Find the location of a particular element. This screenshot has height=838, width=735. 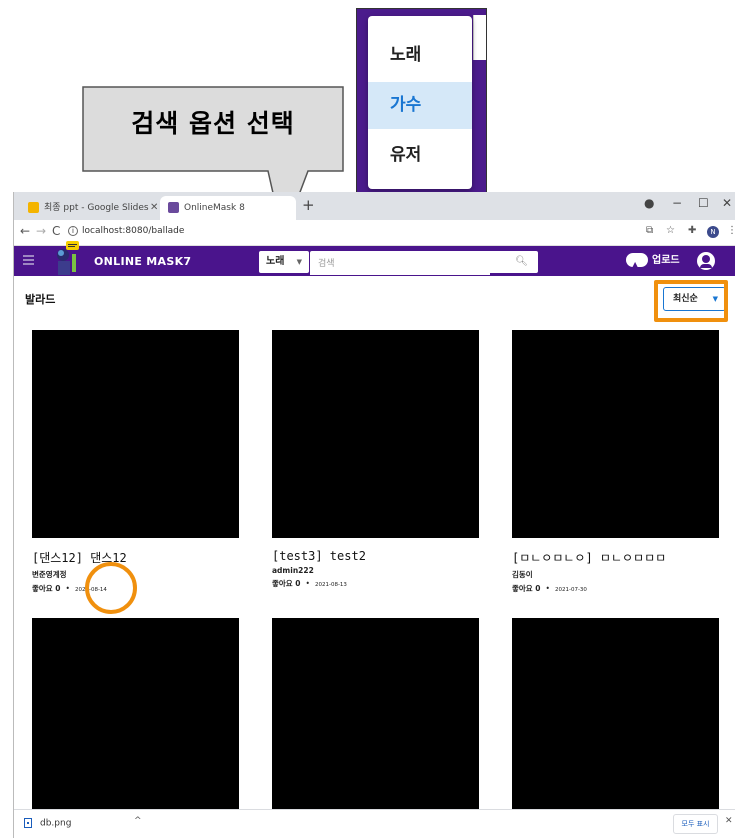

address-bar: ← → C i localhost:8080/ballade ⧉ ☆ ✚ N ⋮ is located at coordinates (374, 233).